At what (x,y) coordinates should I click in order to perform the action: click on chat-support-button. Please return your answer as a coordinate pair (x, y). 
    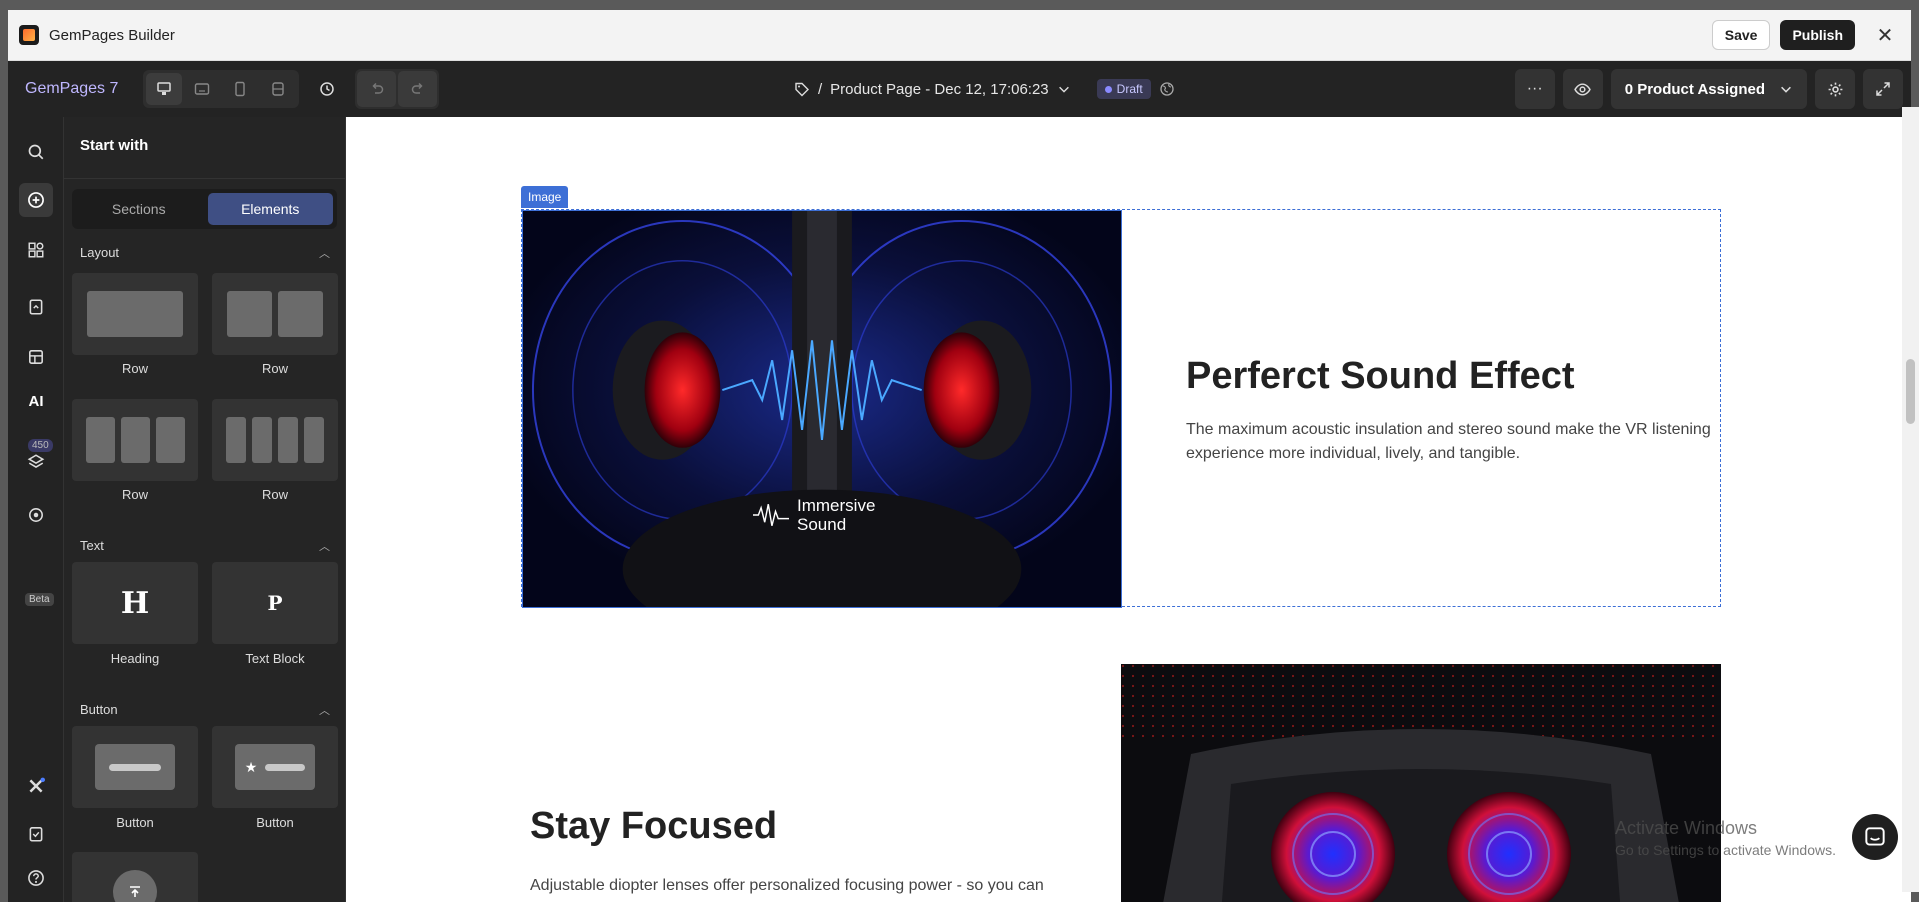
    Looking at the image, I should click on (1875, 837).